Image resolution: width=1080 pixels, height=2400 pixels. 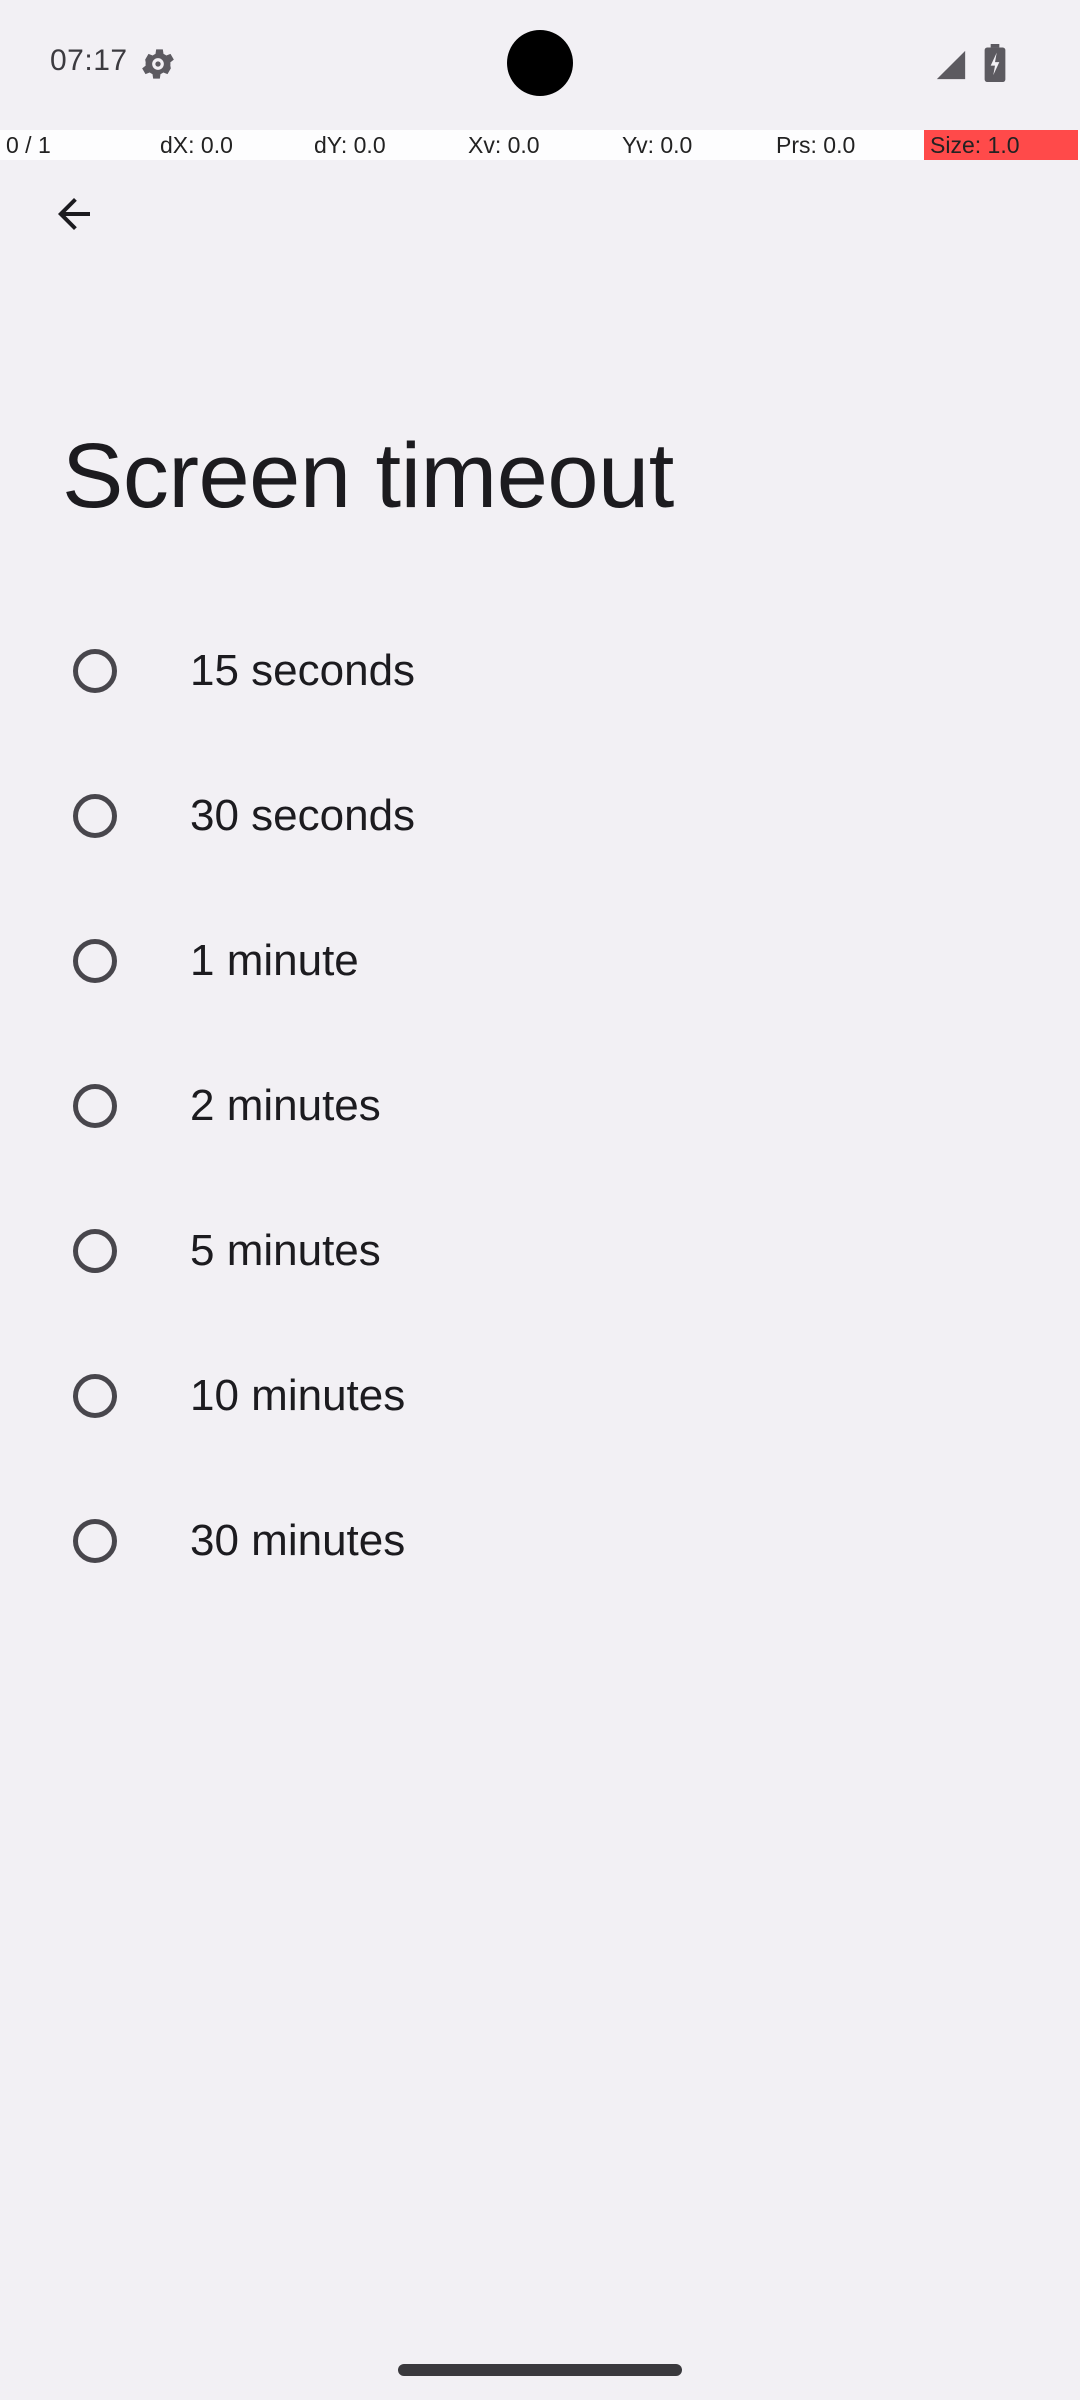 I want to click on option-label: 30 seconds, so click(x=303, y=815).